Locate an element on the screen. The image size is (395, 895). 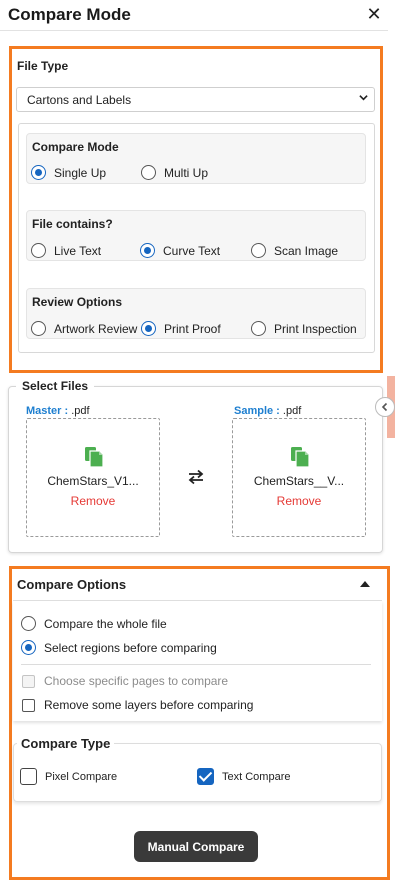
radio-label: Artwork Review is located at coordinates (96, 328).